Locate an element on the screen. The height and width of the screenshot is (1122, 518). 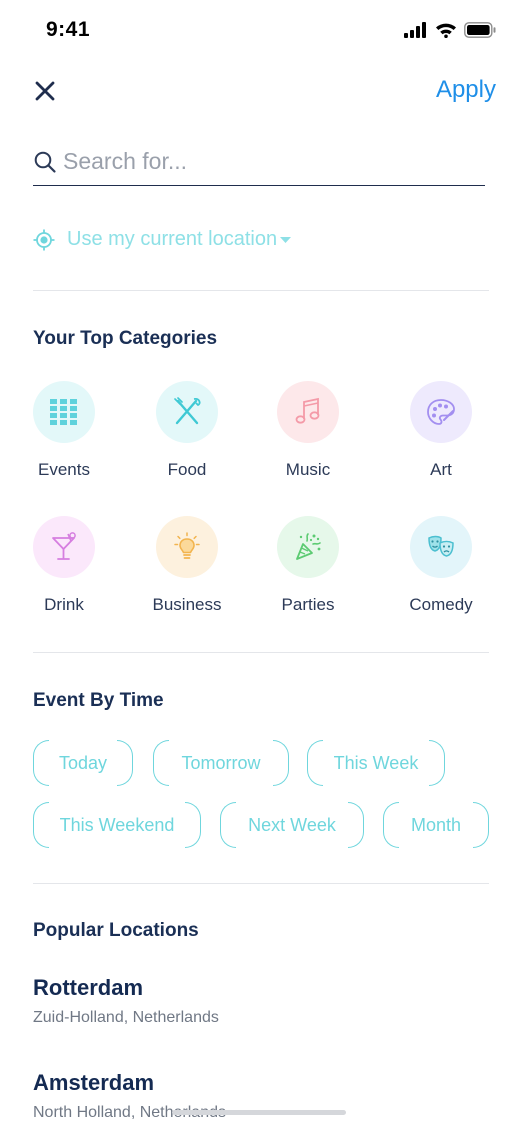
chip-label: Tomorrow is located at coordinates (221, 762).